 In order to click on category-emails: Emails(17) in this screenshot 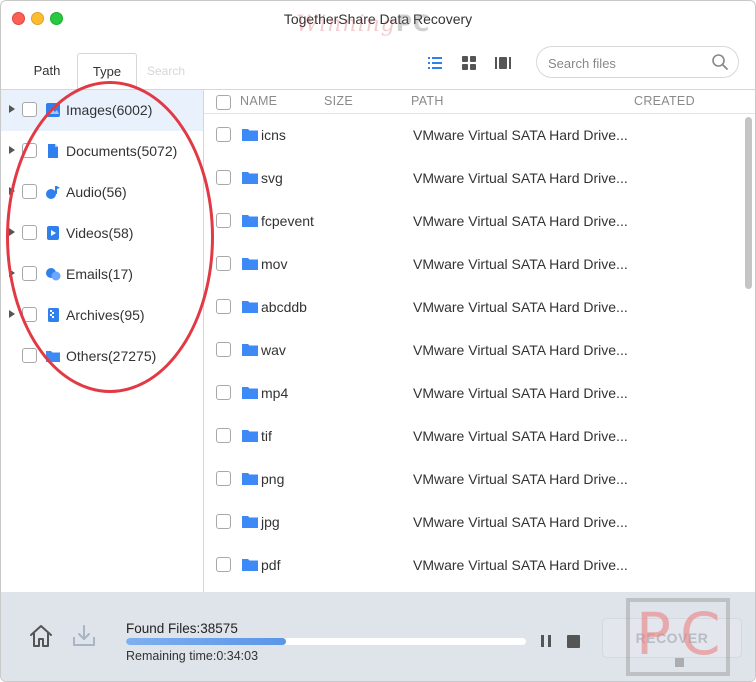, I will do `click(102, 274)`.